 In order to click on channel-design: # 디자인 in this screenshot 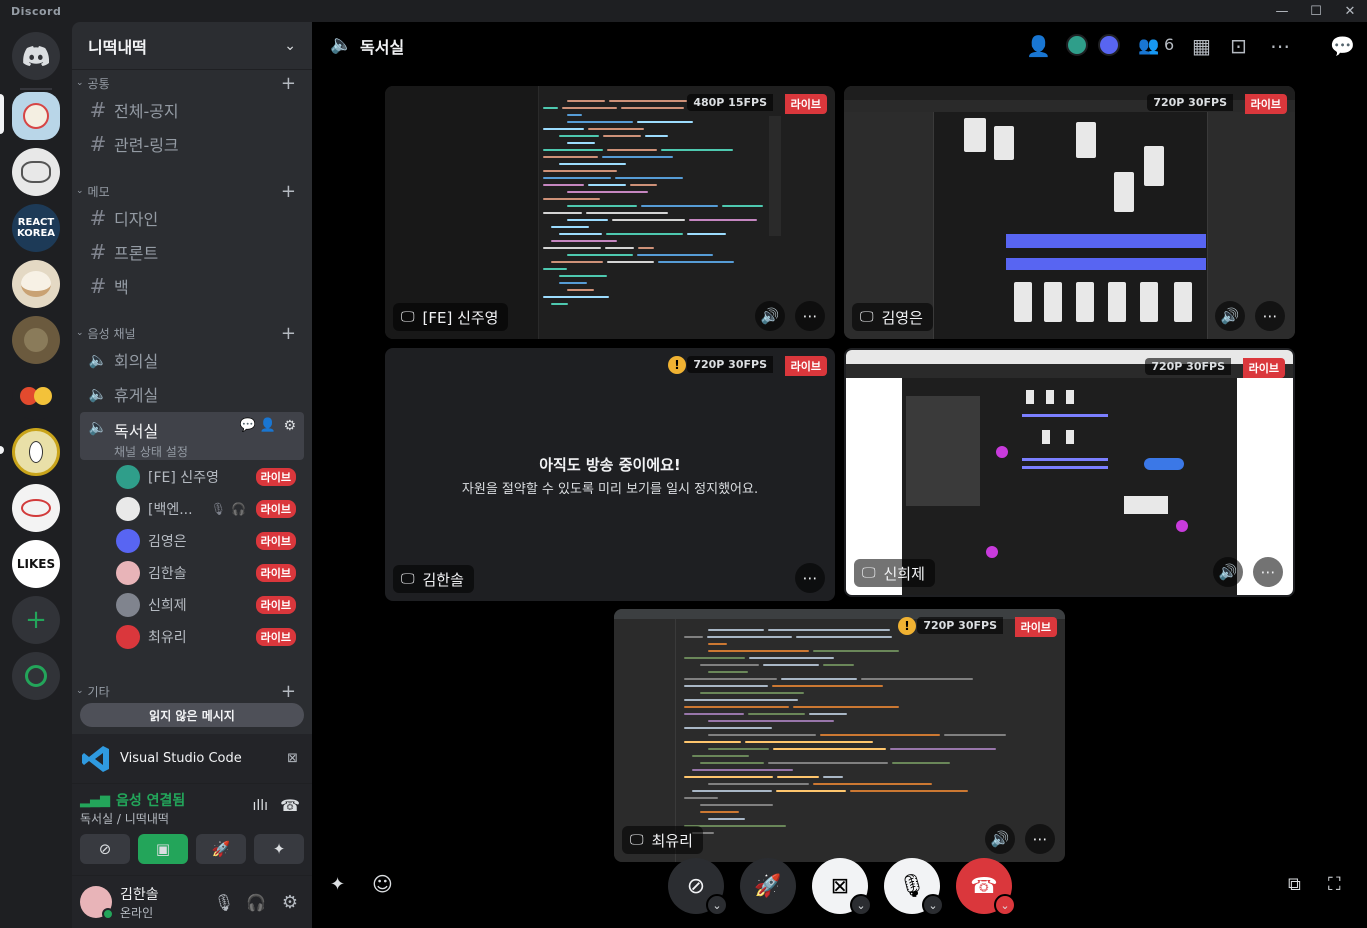, I will do `click(192, 218)`.